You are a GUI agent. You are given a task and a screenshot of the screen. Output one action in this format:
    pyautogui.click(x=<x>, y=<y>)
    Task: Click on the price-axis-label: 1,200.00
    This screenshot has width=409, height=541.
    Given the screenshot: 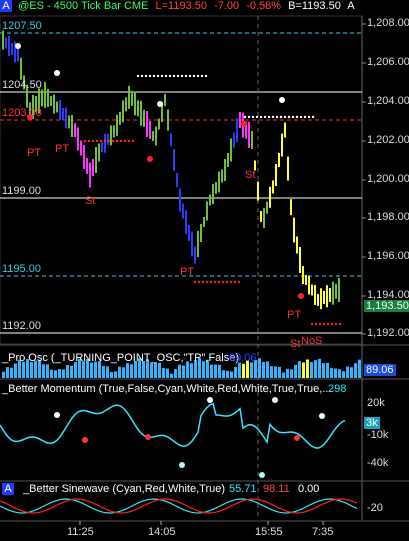 What is the action you would take?
    pyautogui.click(x=388, y=179)
    